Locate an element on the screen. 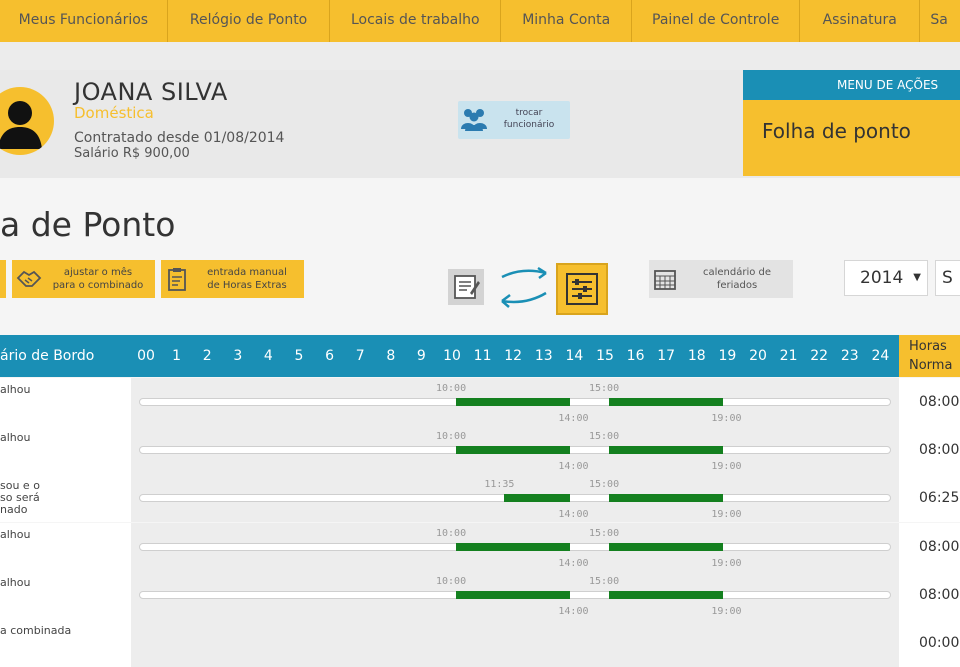 The image size is (960, 667). row-note-cell: sou e o so será nado is located at coordinates (65, 498).